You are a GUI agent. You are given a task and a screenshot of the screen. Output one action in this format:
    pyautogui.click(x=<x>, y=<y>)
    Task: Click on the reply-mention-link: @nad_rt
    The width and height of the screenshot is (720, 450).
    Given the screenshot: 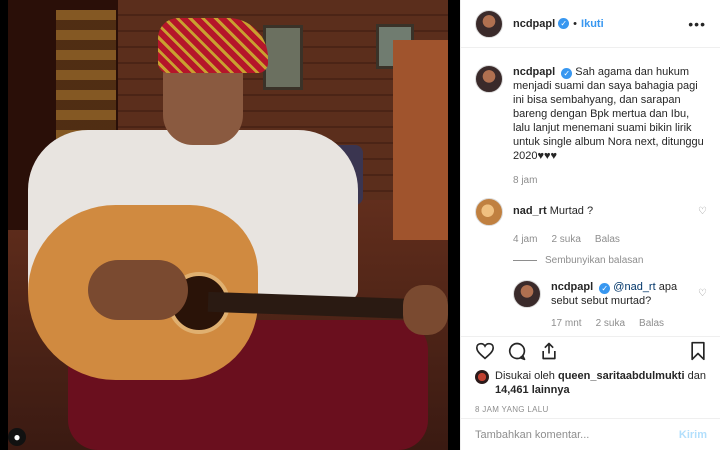 What is the action you would take?
    pyautogui.click(x=634, y=287)
    